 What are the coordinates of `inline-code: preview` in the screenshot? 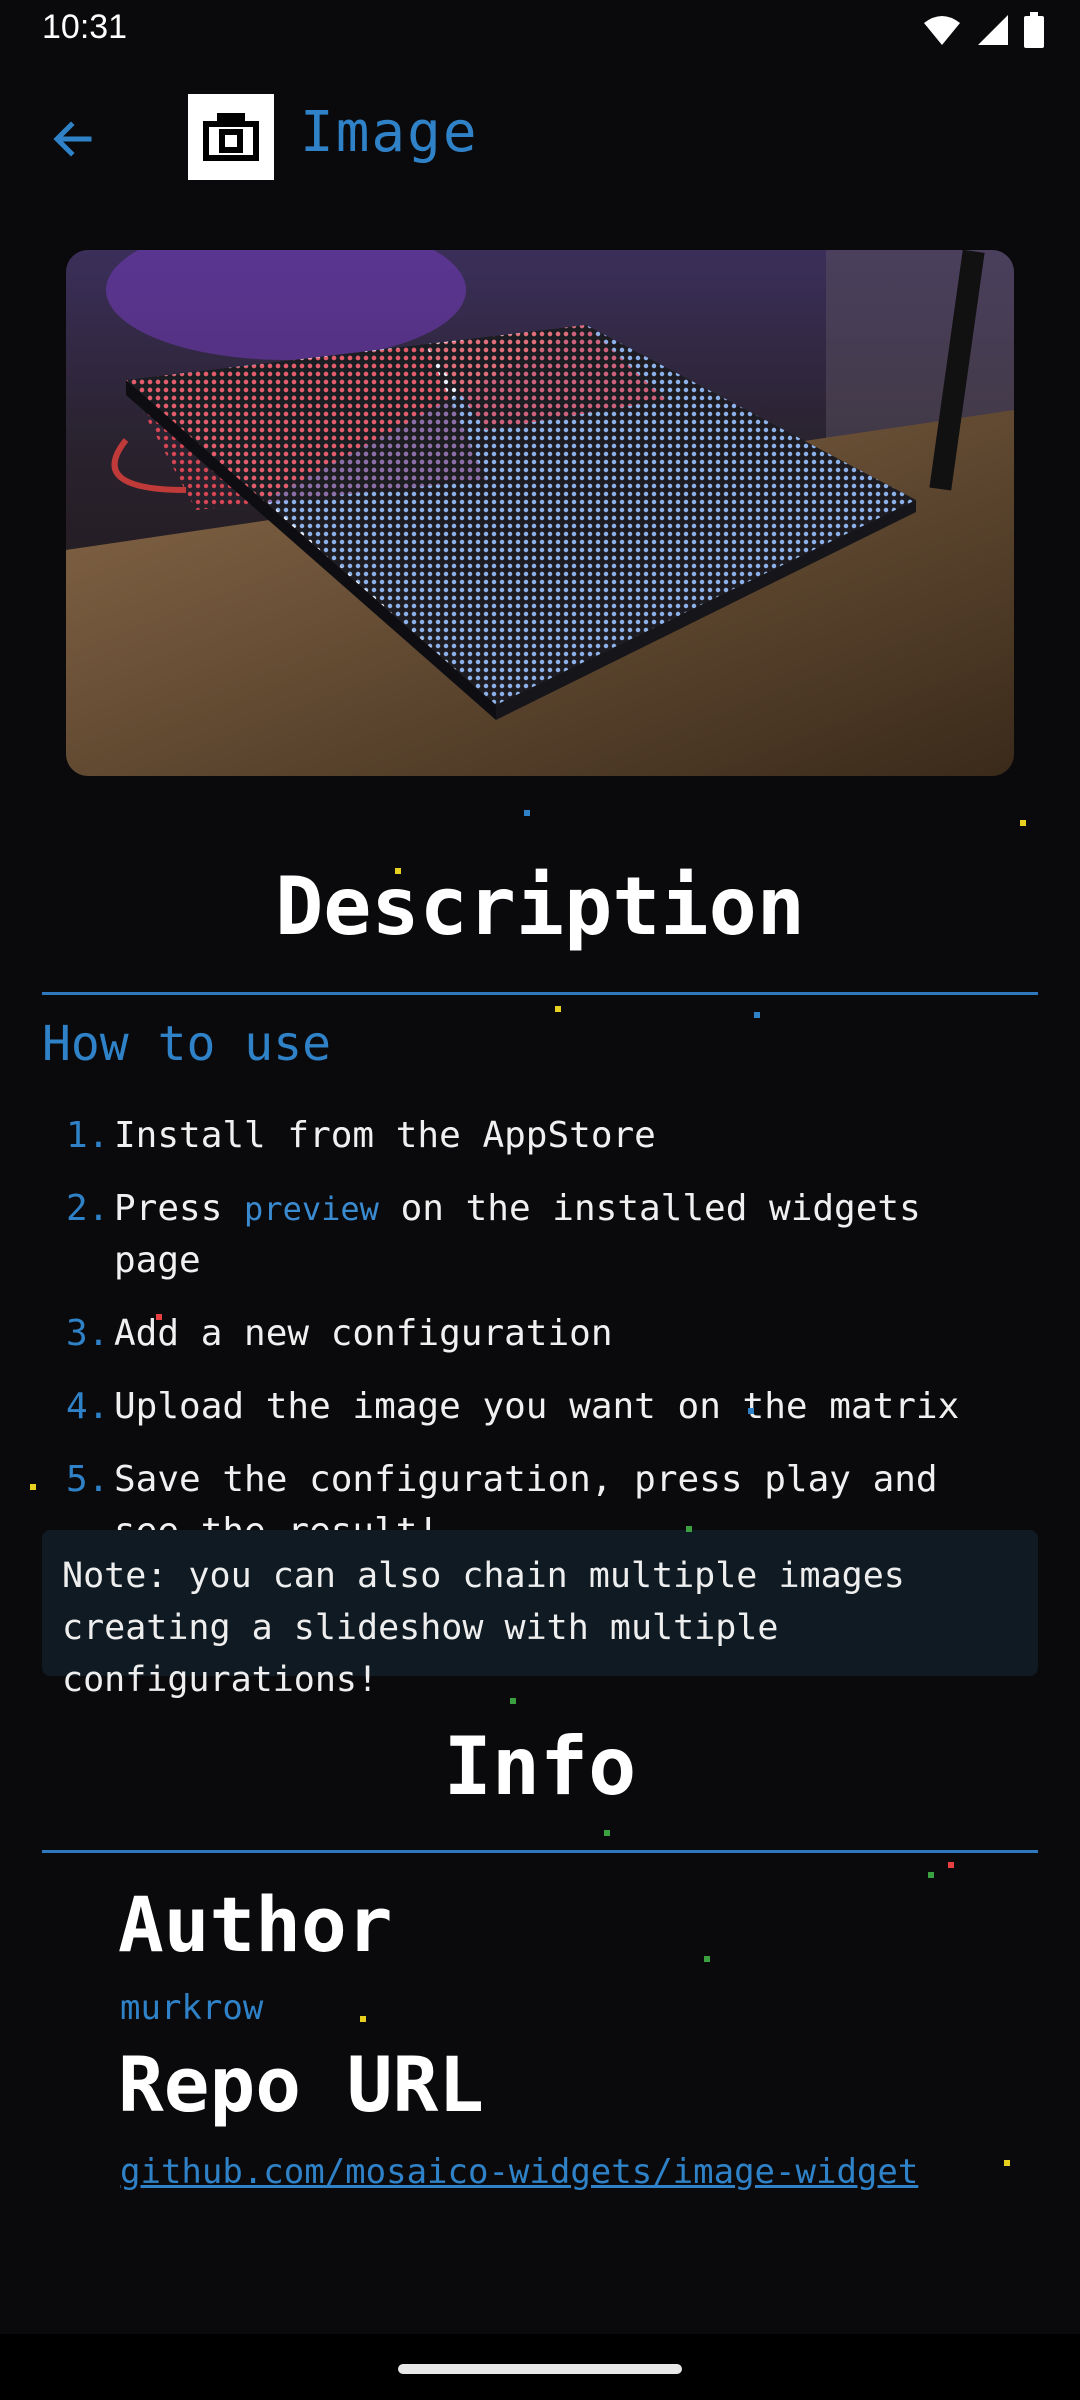 It's located at (311, 1209).